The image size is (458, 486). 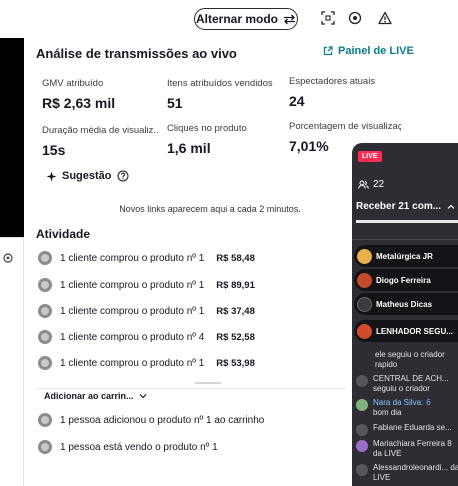 I want to click on metric-product-clicks: Cliques no produto 1,6 mil, so click(x=207, y=139).